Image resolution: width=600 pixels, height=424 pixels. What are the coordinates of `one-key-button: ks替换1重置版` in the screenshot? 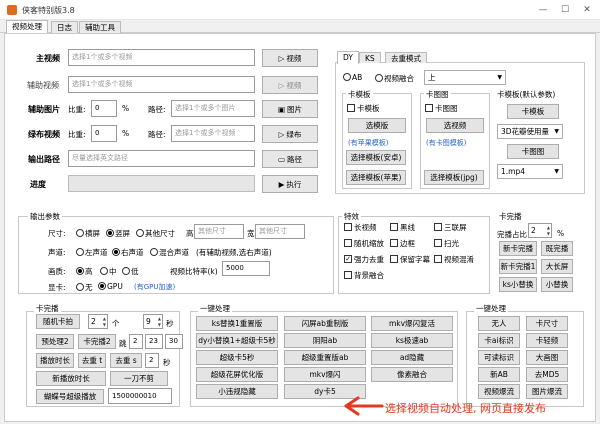 It's located at (237, 323).